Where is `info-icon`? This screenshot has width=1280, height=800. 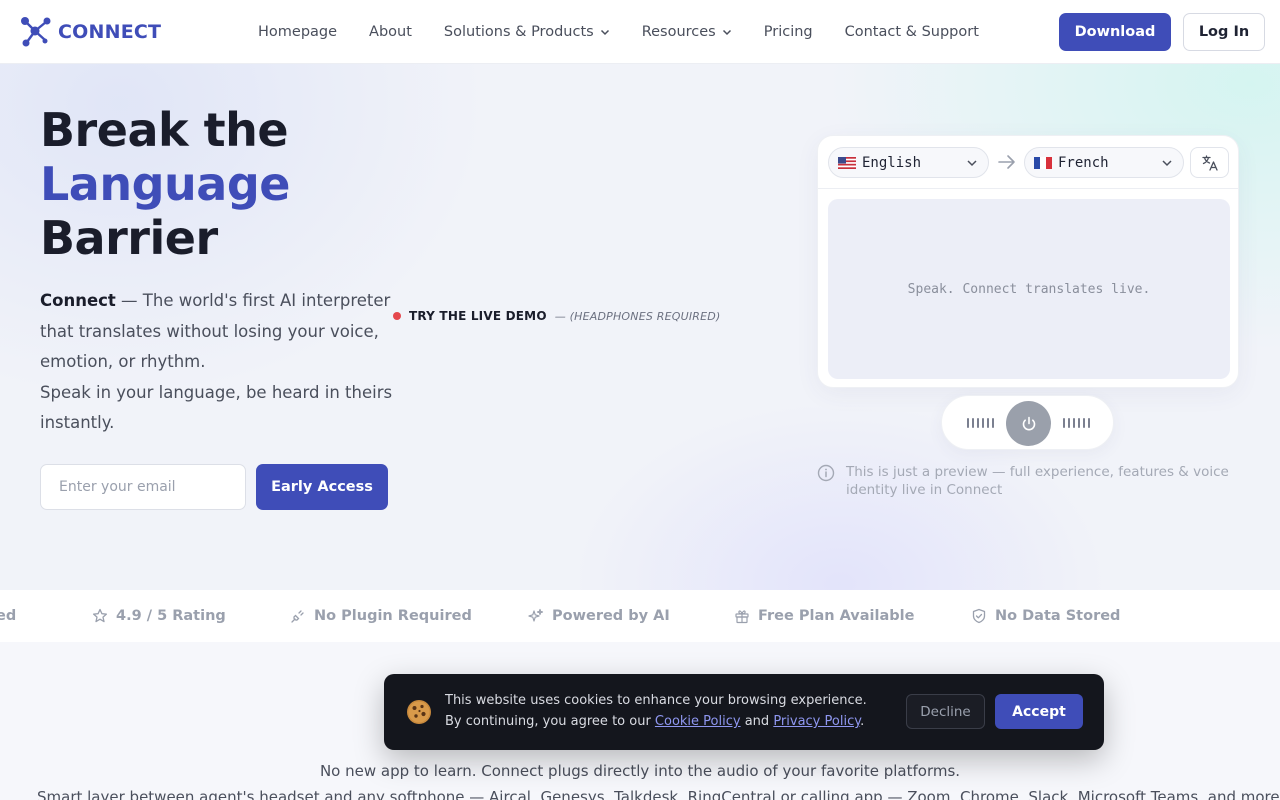
info-icon is located at coordinates (826, 473).